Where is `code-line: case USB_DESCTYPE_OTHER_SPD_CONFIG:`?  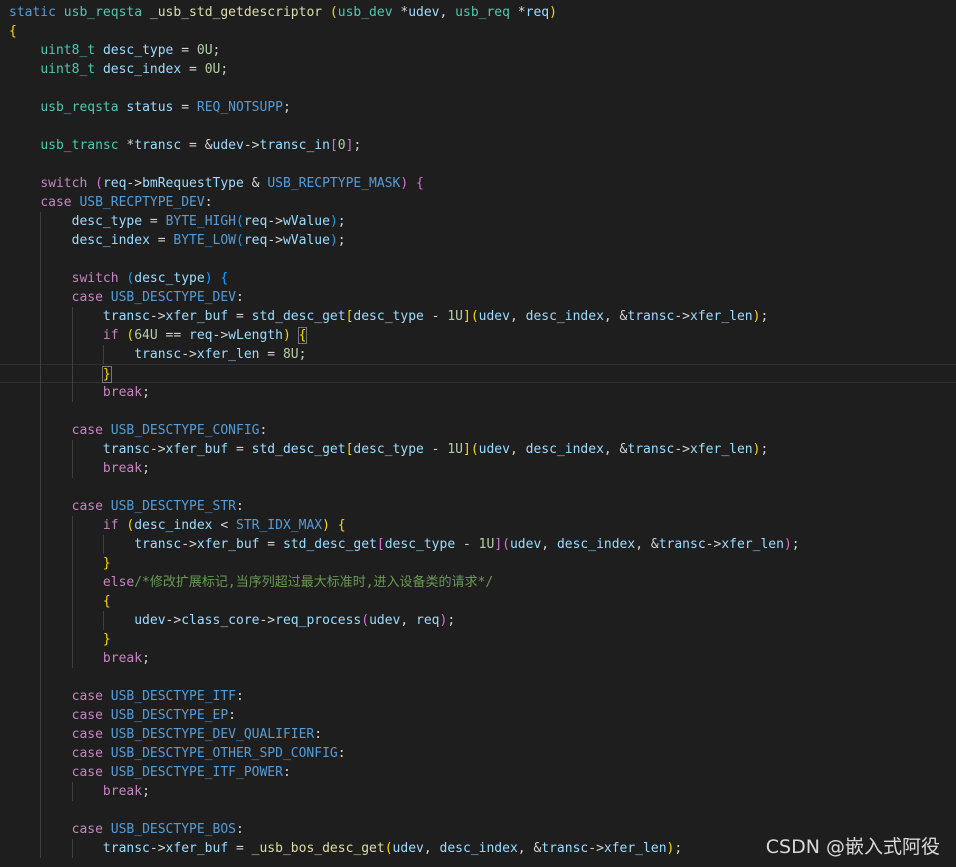 code-line: case USB_DESCTYPE_OTHER_SPD_CONFIG: is located at coordinates (478, 753).